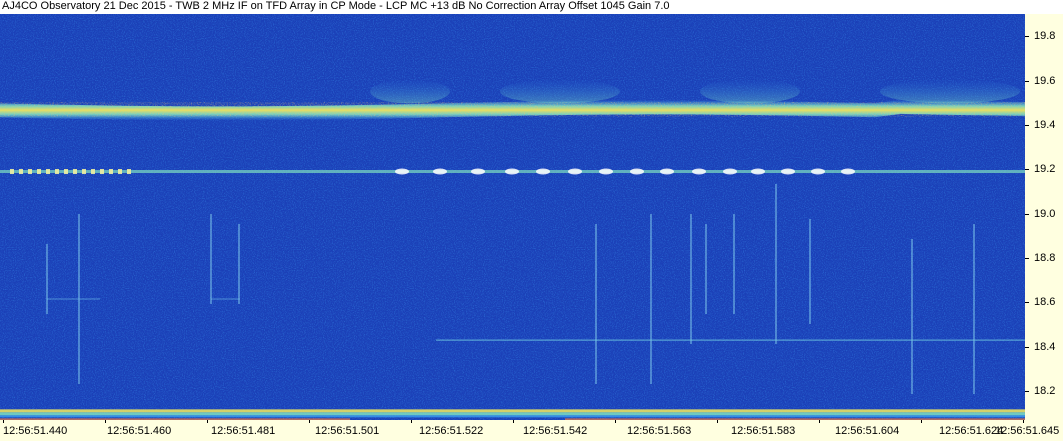 The height and width of the screenshot is (441, 1063). Describe the element at coordinates (347, 431) in the screenshot. I see `x-tick-label: 12:56:51.501` at that location.